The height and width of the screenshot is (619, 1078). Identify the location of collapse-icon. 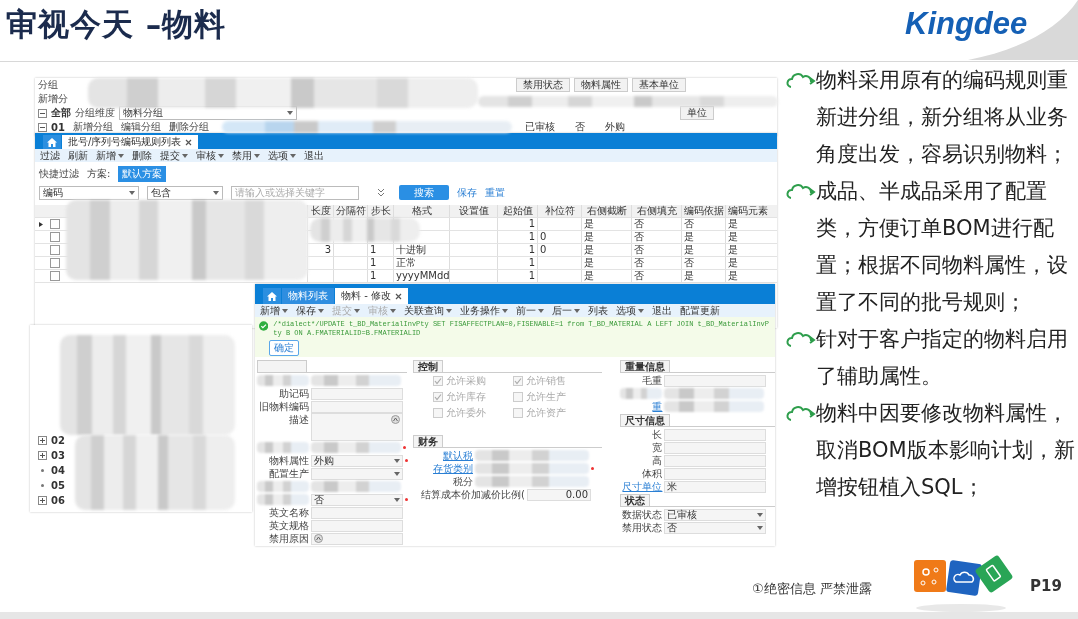
(42, 113).